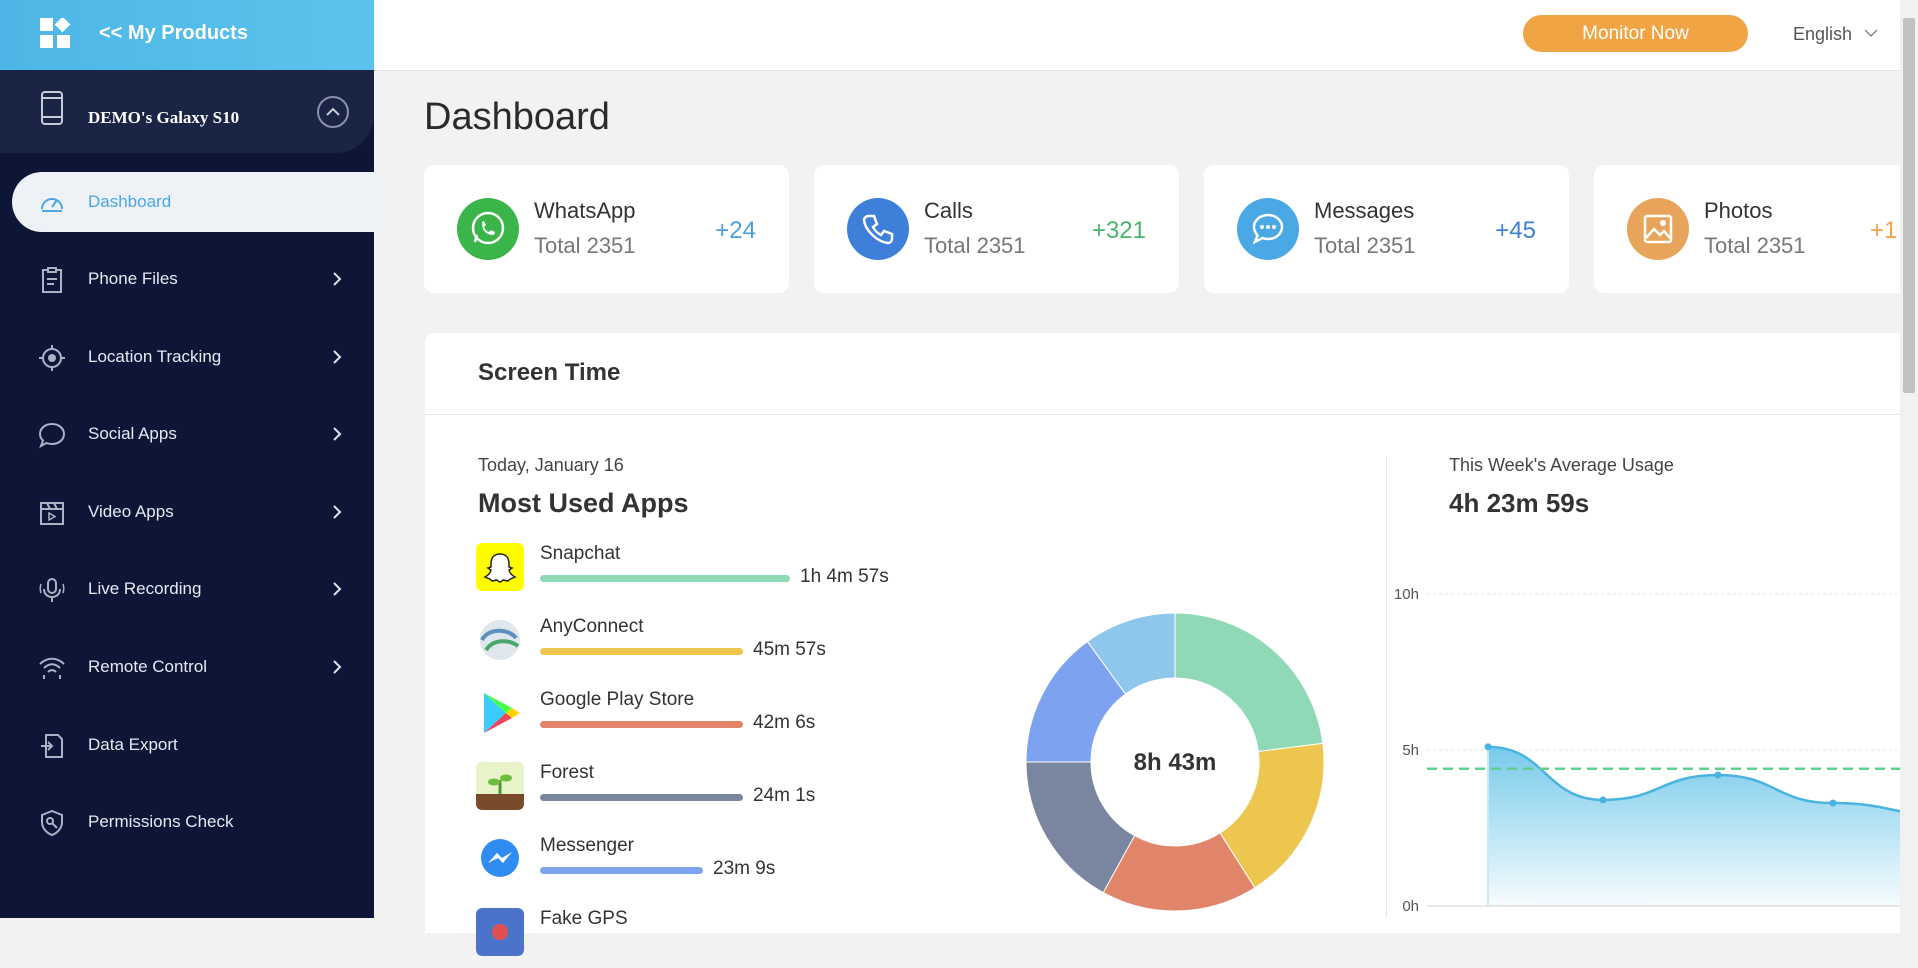 This screenshot has height=968, width=1918. I want to click on card-title: Photos, so click(1738, 210).